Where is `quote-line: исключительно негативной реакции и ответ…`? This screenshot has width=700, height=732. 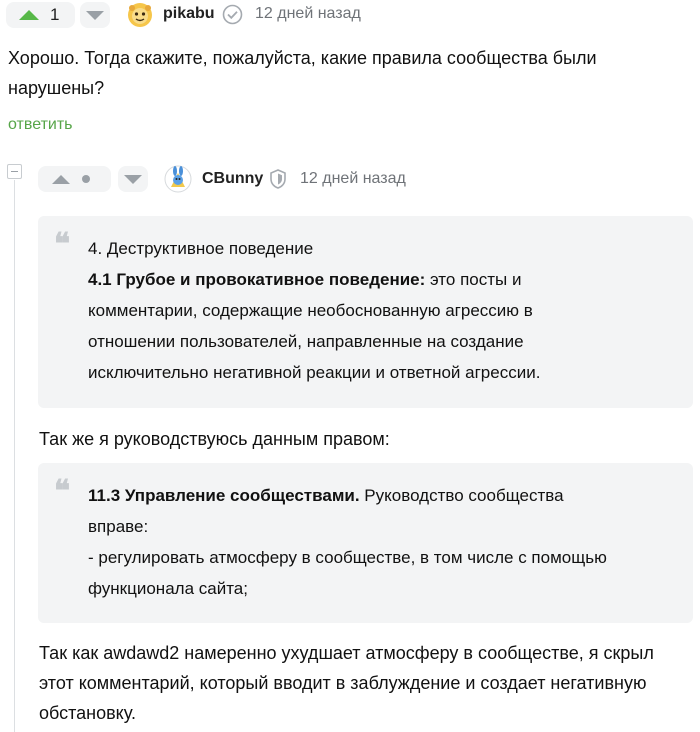 quote-line: исключительно негативной реакции и ответ… is located at coordinates (314, 372).